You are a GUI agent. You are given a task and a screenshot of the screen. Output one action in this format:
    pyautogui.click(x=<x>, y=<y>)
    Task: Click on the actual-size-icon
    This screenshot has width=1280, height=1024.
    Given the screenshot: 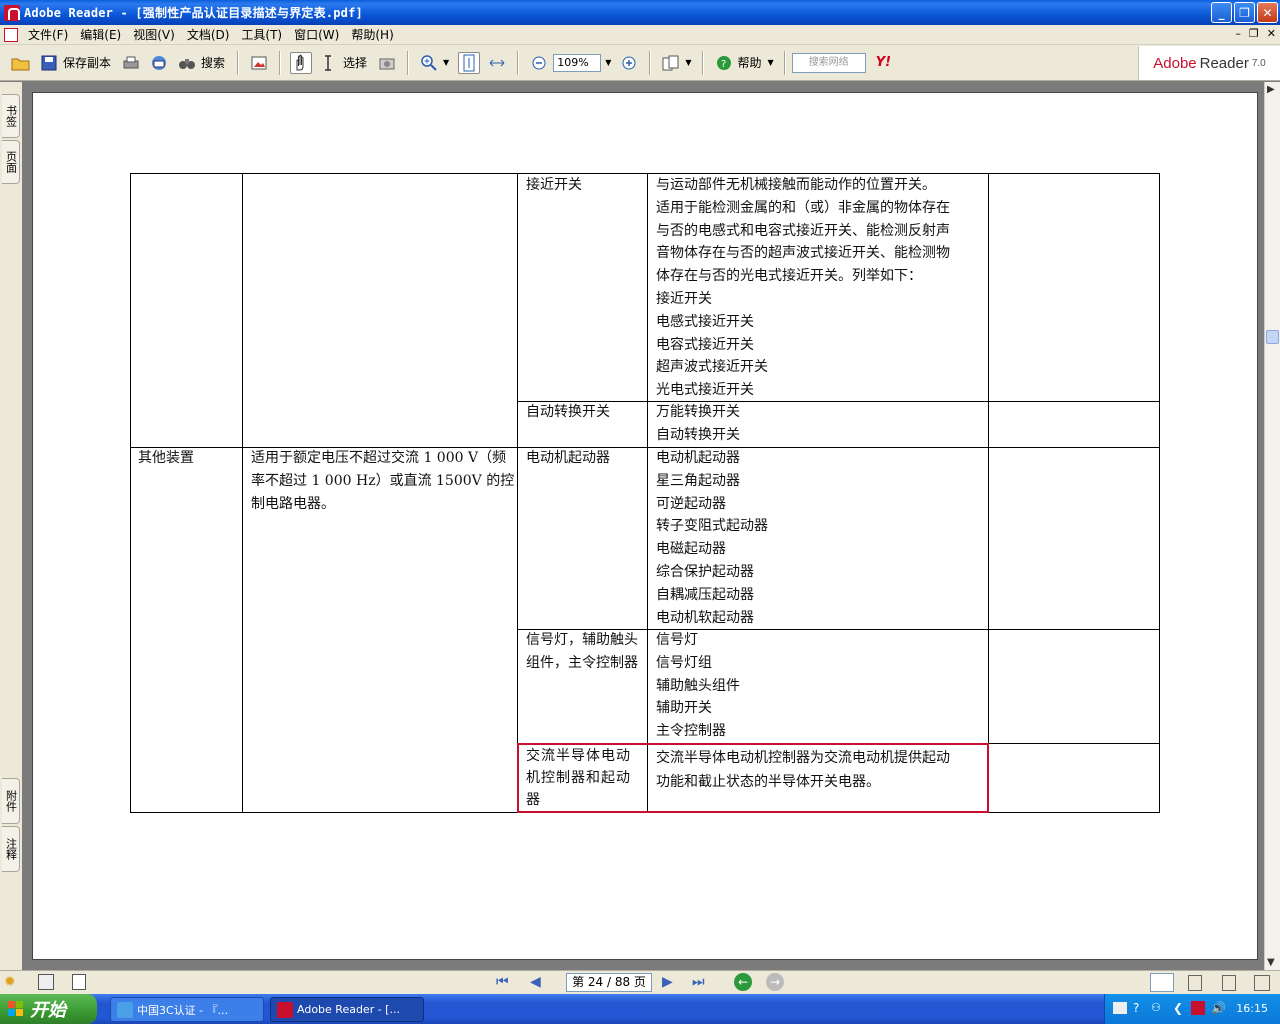 What is the action you would take?
    pyautogui.click(x=469, y=62)
    